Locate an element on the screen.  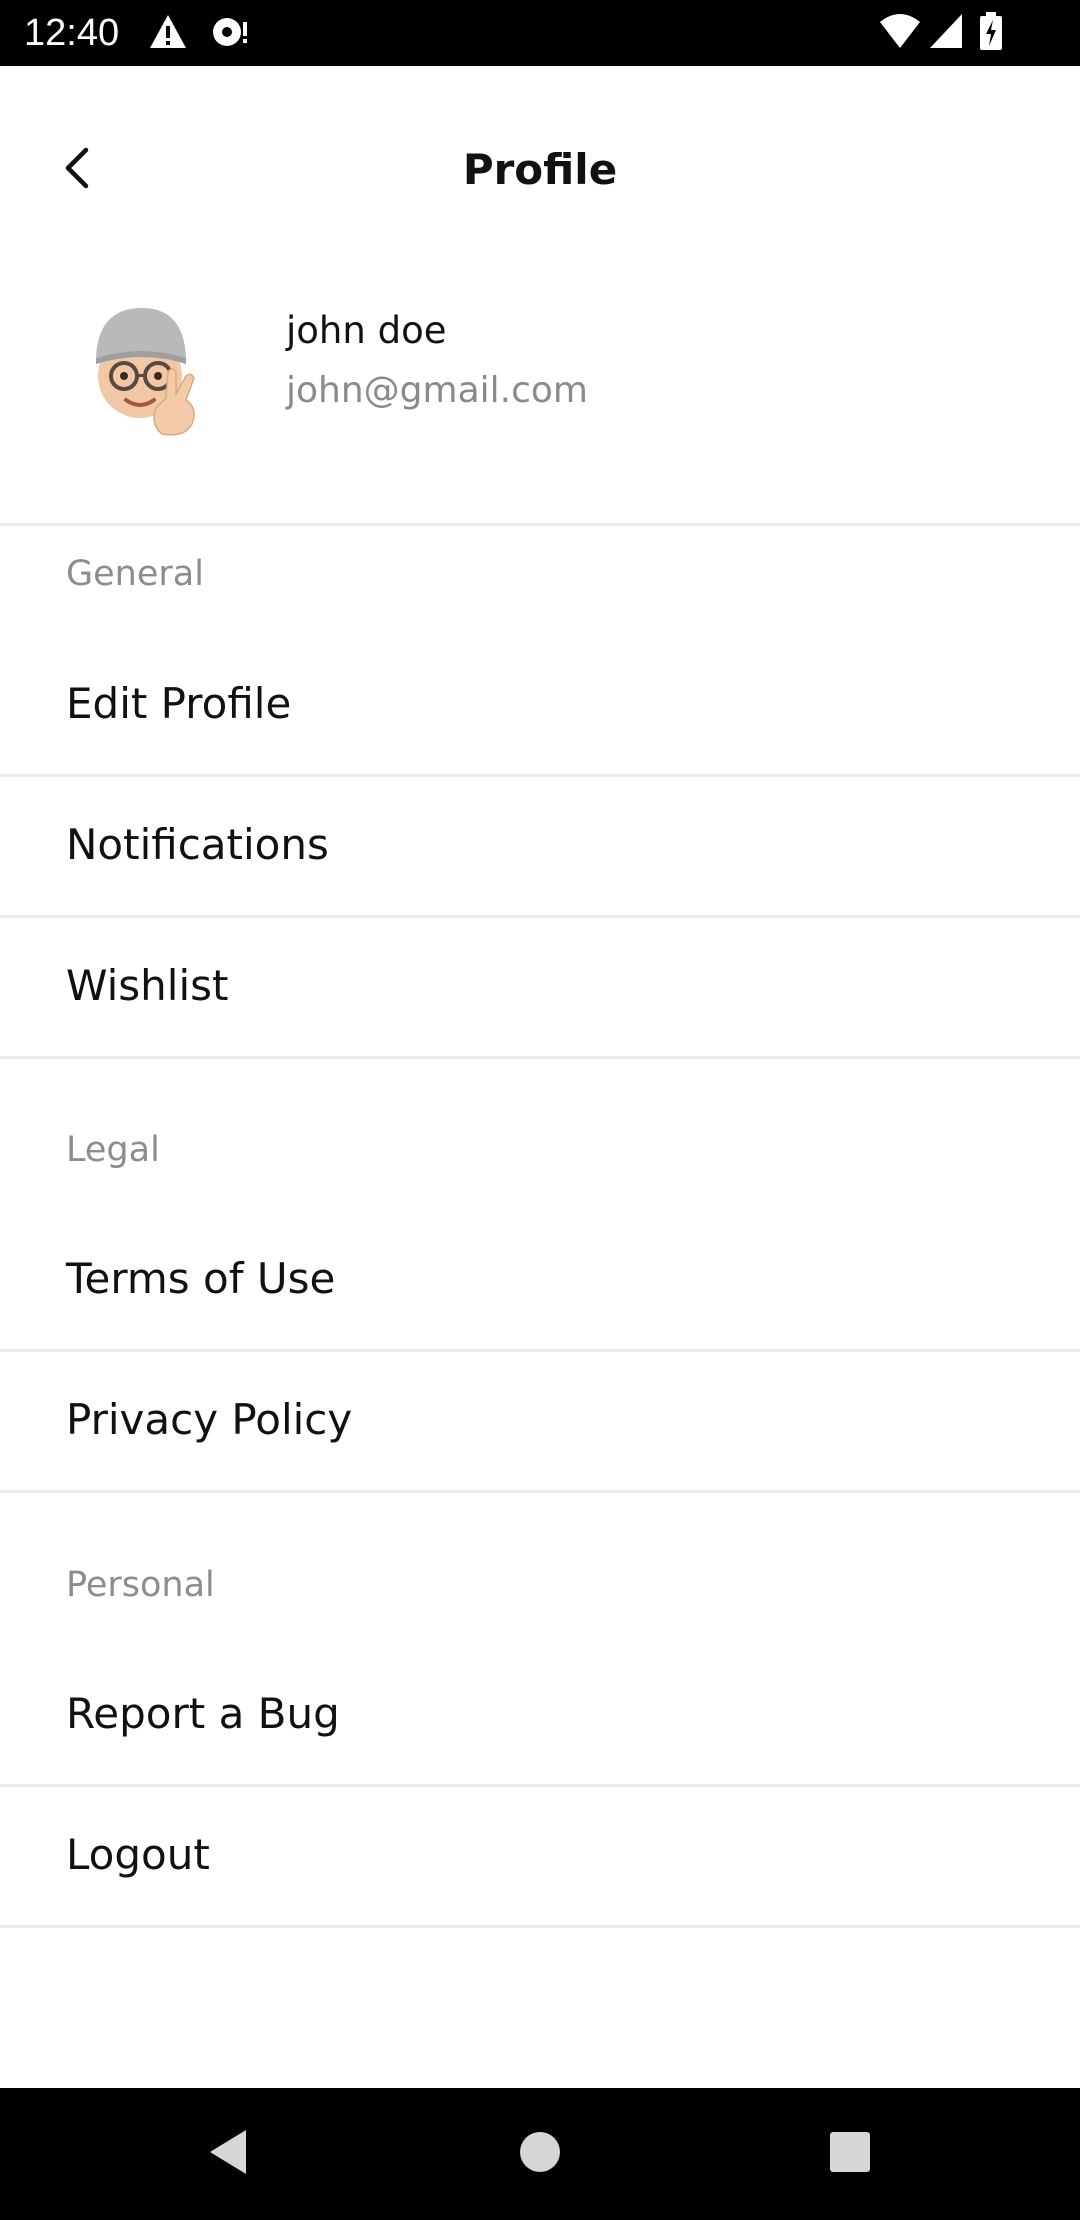
section-label-legal: Legal is located at coordinates (113, 1150).